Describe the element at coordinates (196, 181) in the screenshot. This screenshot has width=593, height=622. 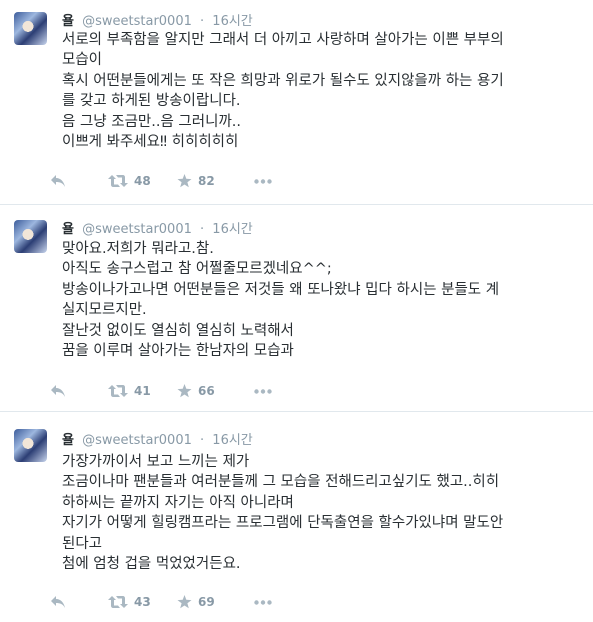
I see `like-button: 82` at that location.